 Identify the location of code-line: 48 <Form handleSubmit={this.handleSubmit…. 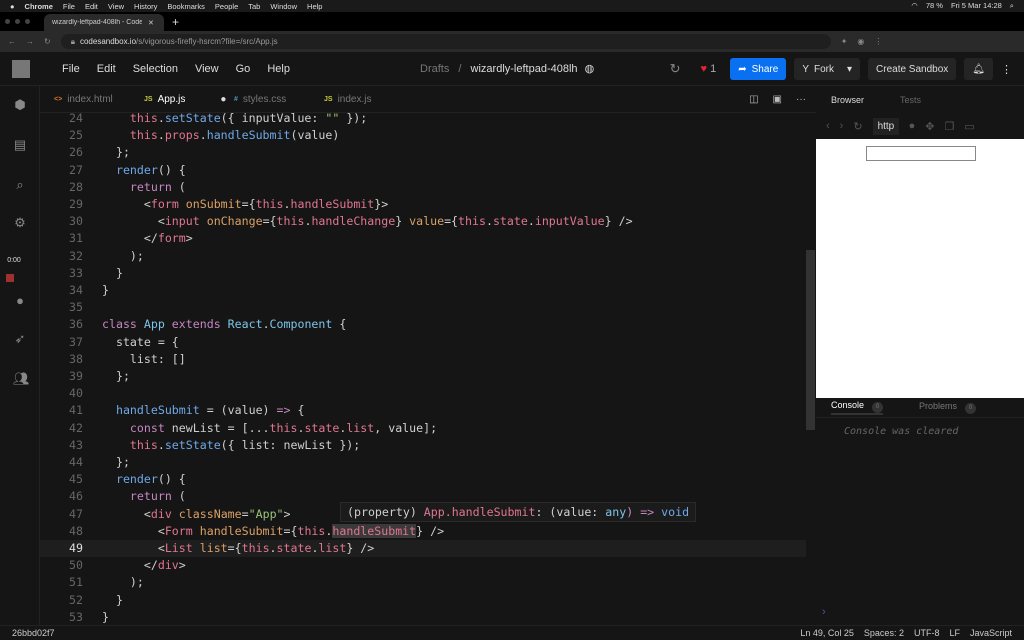
(423, 531).